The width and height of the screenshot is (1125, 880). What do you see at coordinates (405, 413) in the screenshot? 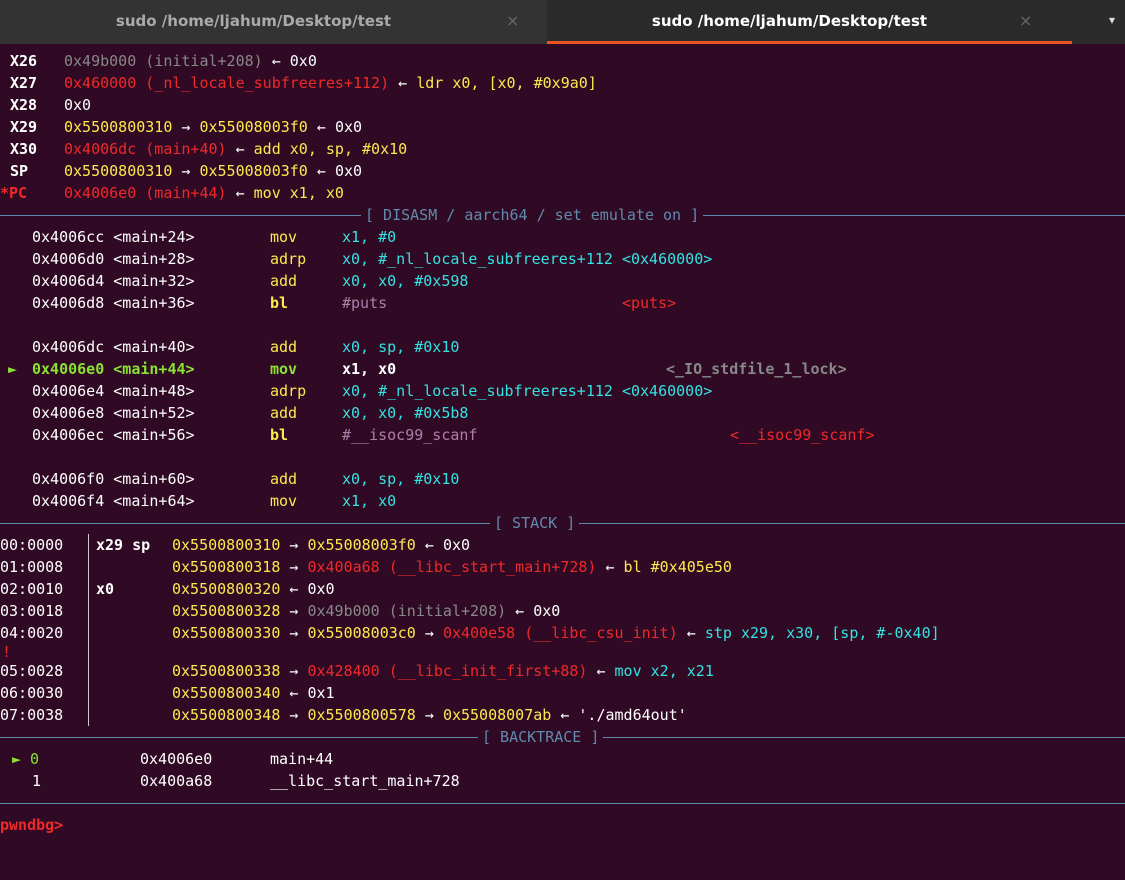
I see `instruction-operands: x0, x0, #0x5b8` at bounding box center [405, 413].